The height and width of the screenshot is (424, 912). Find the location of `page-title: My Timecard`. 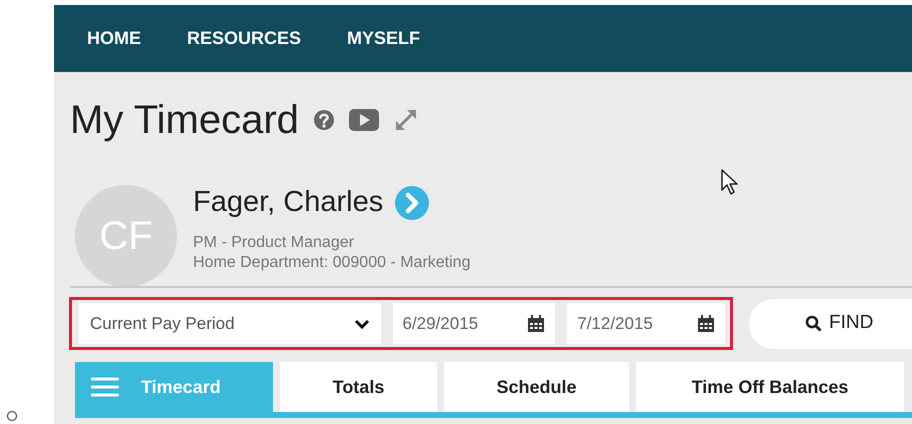

page-title: My Timecard is located at coordinates (184, 120).